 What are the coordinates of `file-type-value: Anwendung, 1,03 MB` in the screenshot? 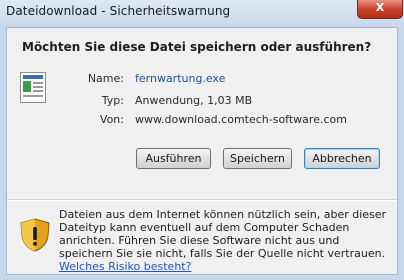 It's located at (194, 100).